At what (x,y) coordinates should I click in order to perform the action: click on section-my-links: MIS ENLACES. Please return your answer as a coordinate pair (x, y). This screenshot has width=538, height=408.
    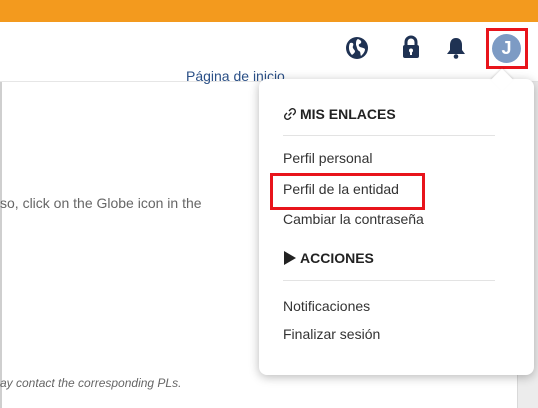
    Looking at the image, I should click on (339, 114).